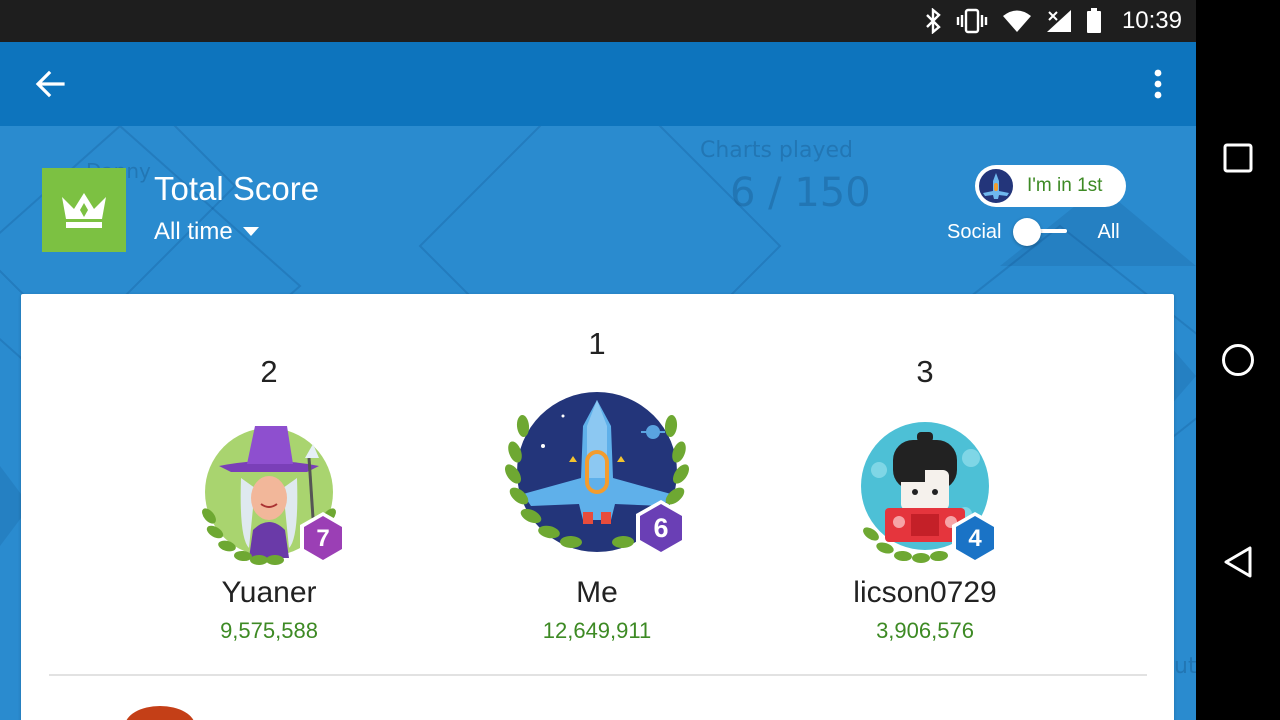  Describe the element at coordinates (933, 21) in the screenshot. I see `bluetooth-icon` at that location.